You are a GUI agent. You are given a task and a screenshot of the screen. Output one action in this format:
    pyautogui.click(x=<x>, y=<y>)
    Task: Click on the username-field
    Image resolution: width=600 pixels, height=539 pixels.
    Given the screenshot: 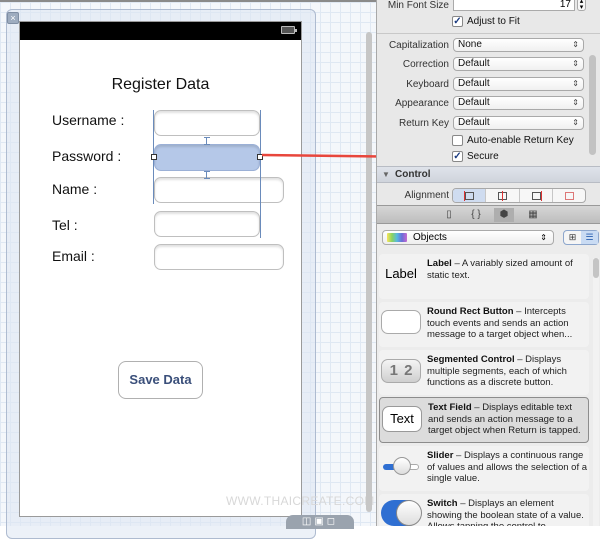 What is the action you would take?
    pyautogui.click(x=207, y=123)
    